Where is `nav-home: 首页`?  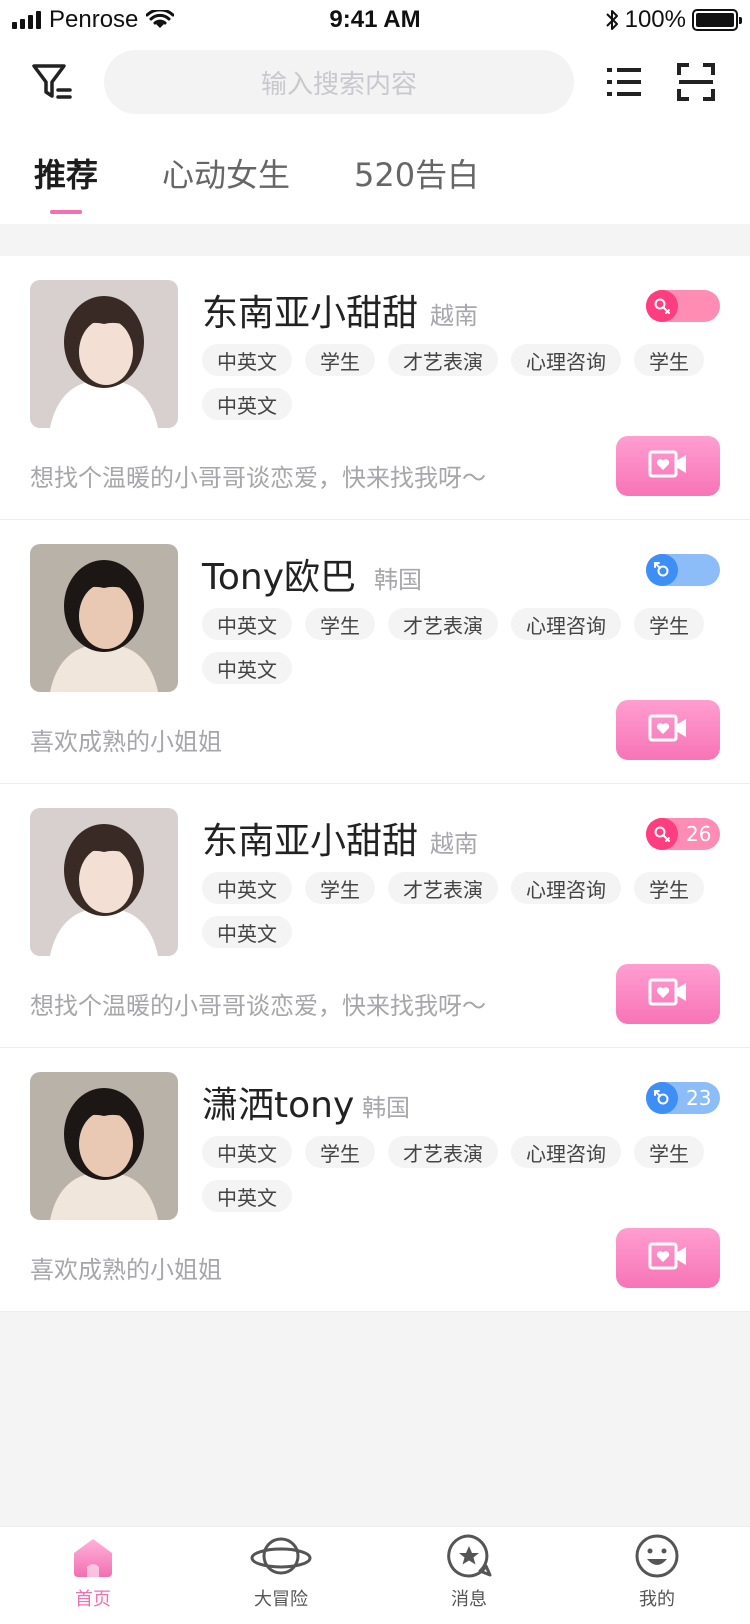
nav-home: 首页 is located at coordinates (93, 1572).